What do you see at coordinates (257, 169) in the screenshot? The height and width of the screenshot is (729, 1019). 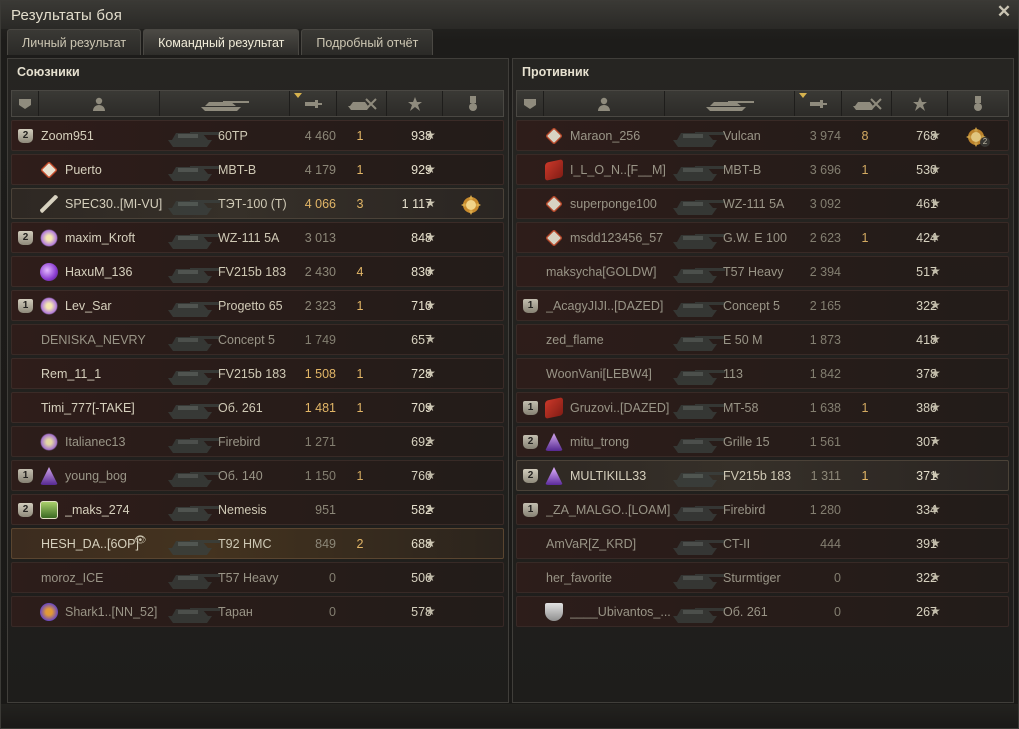 I see `player-row: Puerto MBT-B 4 179 1 929 ★` at bounding box center [257, 169].